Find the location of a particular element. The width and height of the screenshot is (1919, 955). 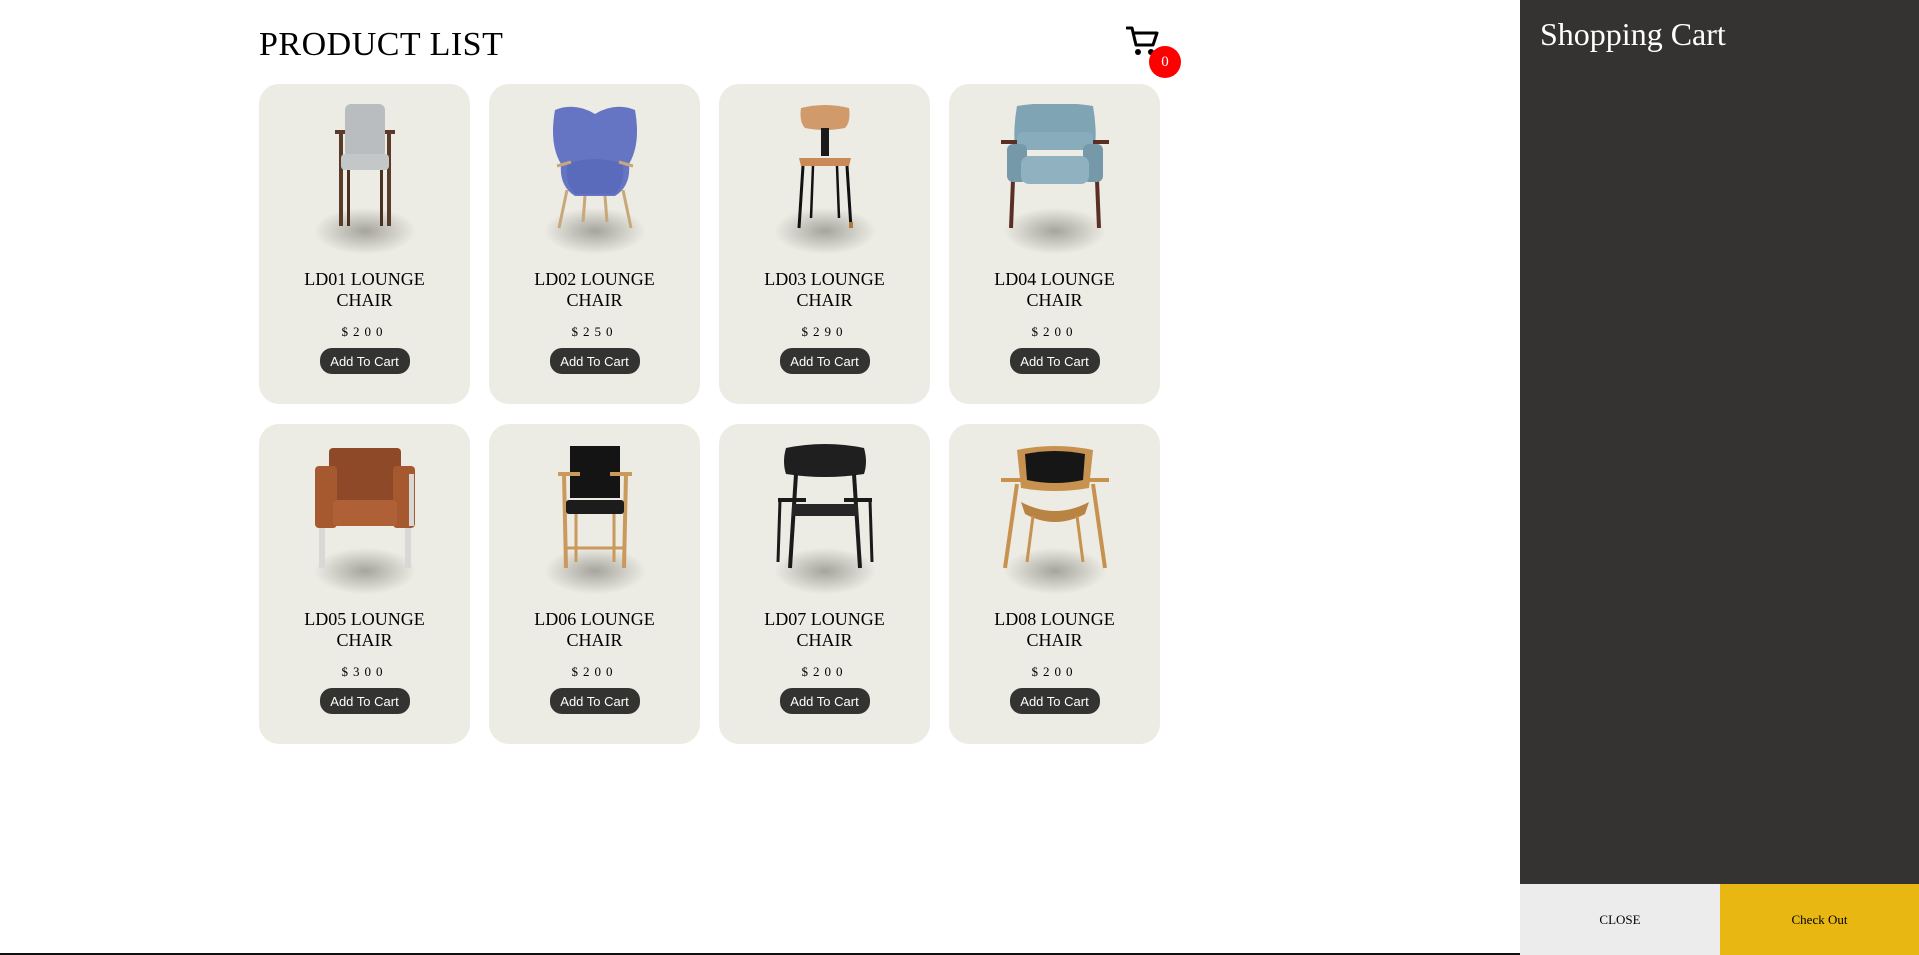

product-card: LD03 LOUNGE CHAIR $290 Add To Cart is located at coordinates (824, 244).